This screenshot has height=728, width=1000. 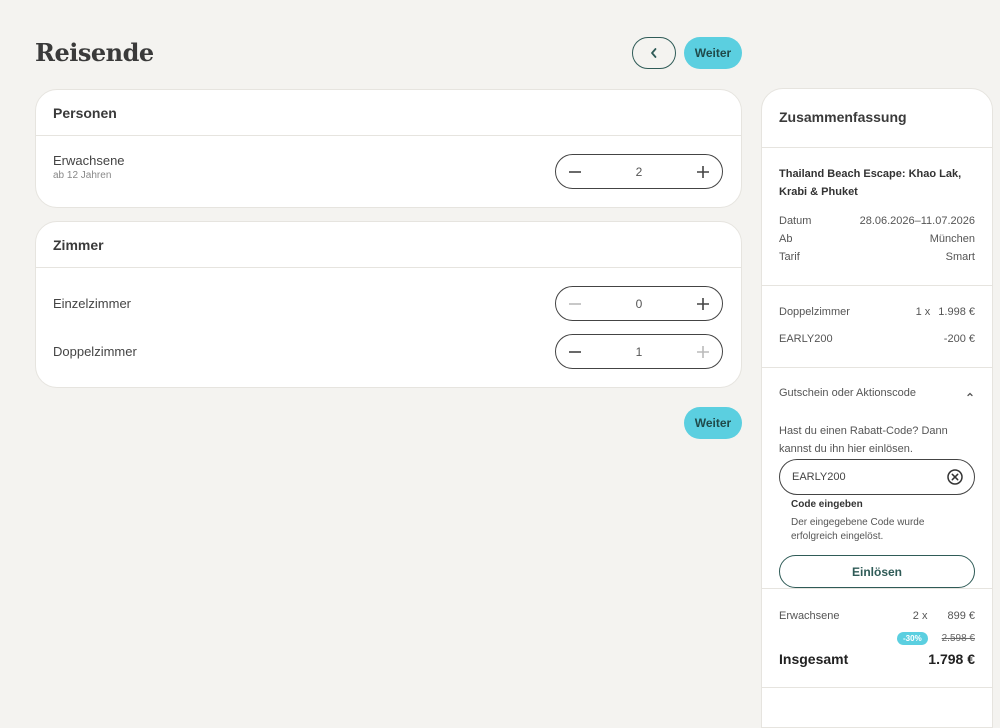 What do you see at coordinates (877, 312) in the screenshot?
I see `room-price-row: Doppelzimmer 1 x 1.998 €` at bounding box center [877, 312].